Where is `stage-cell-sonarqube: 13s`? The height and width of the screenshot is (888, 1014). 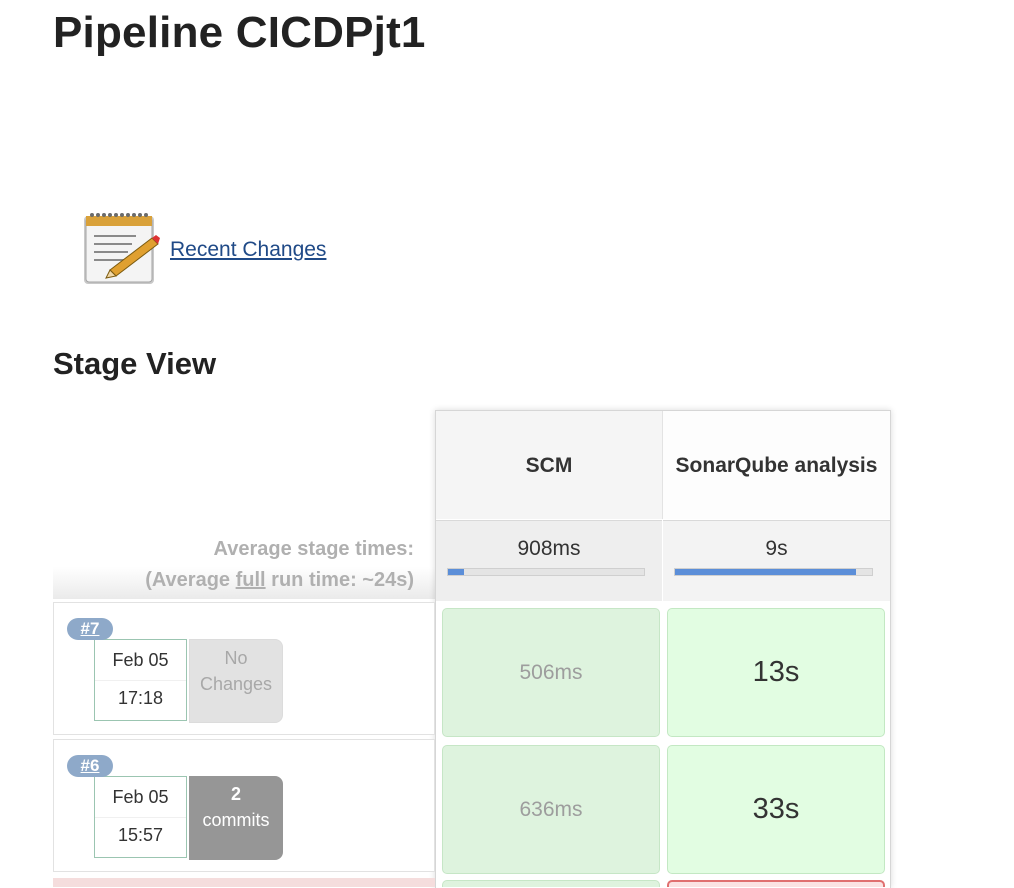 stage-cell-sonarqube: 13s is located at coordinates (776, 672).